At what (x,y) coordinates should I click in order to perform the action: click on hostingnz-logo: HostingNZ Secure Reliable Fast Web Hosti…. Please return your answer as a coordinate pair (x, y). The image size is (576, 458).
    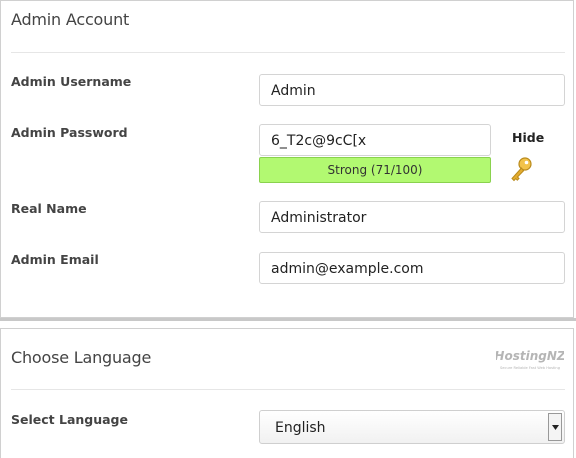
    Looking at the image, I should click on (530, 359).